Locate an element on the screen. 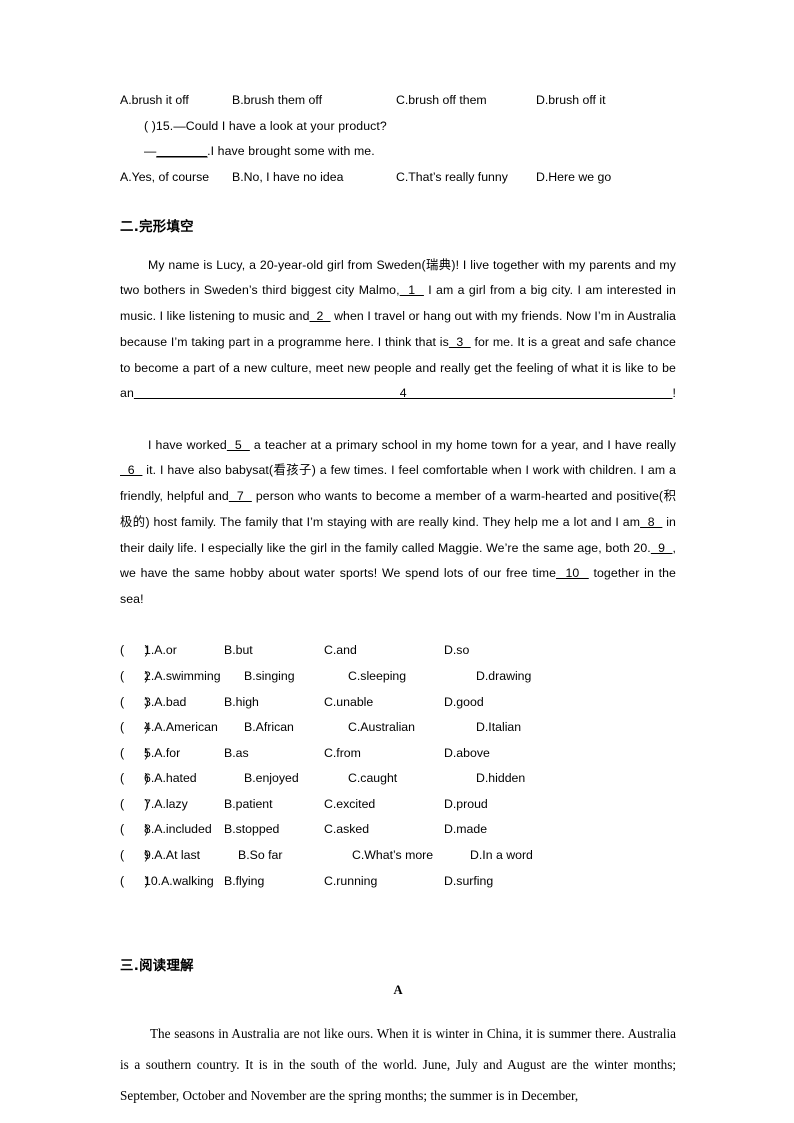 This screenshot has height=1123, width=794. cloze-question-row: ( ) 6.A.hated B.enjoyed C.caught D.hidden is located at coordinates (398, 779).